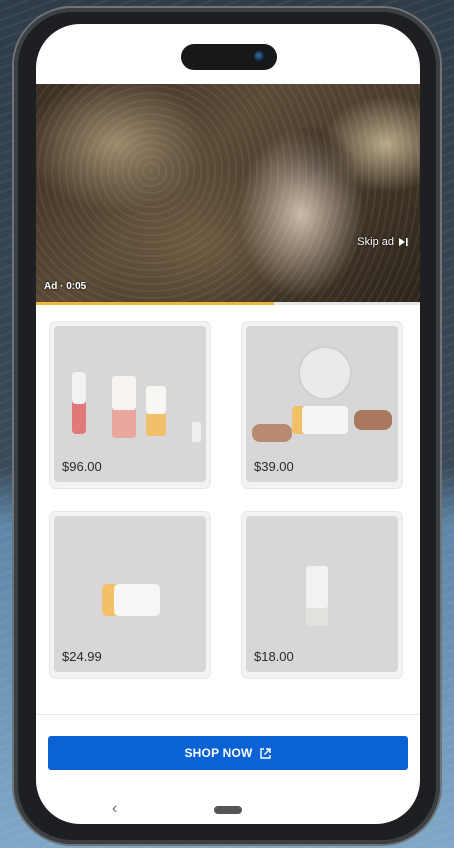 The image size is (454, 848). What do you see at coordinates (82, 466) in the screenshot?
I see `product-price: $96.00` at bounding box center [82, 466].